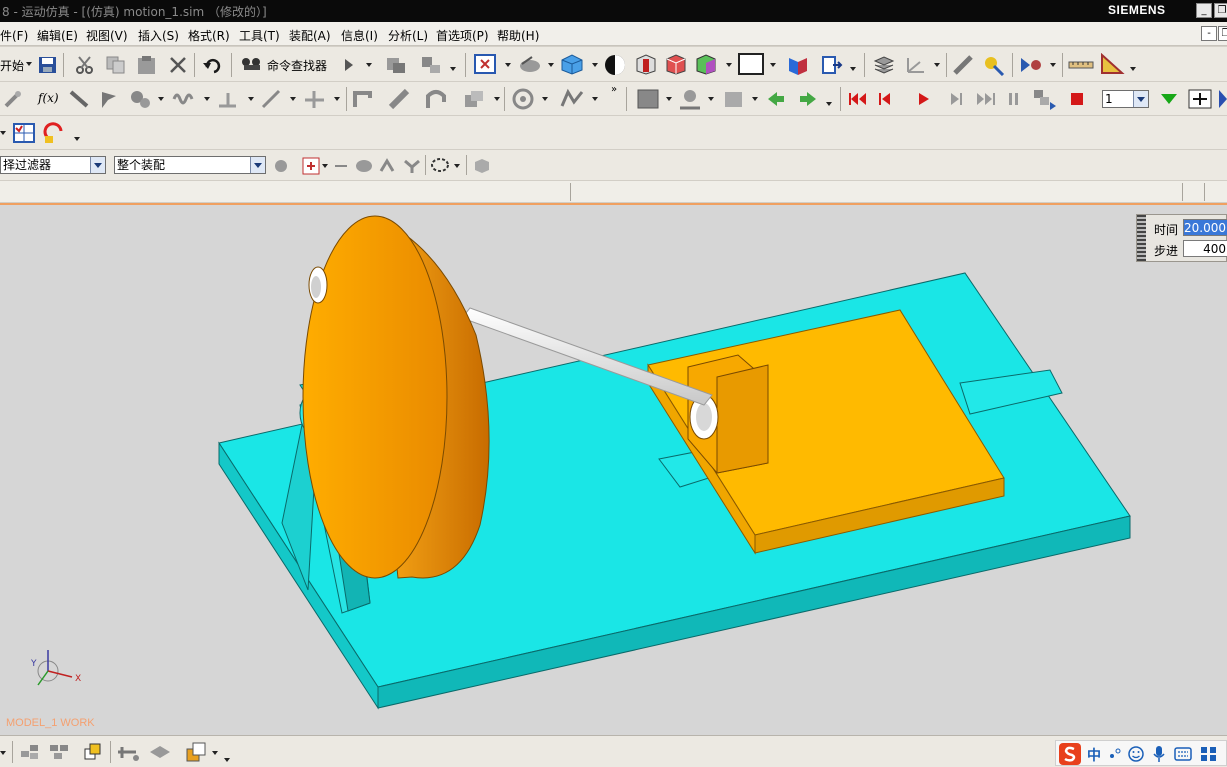  I want to click on keyboard-icon, so click(1183, 754).